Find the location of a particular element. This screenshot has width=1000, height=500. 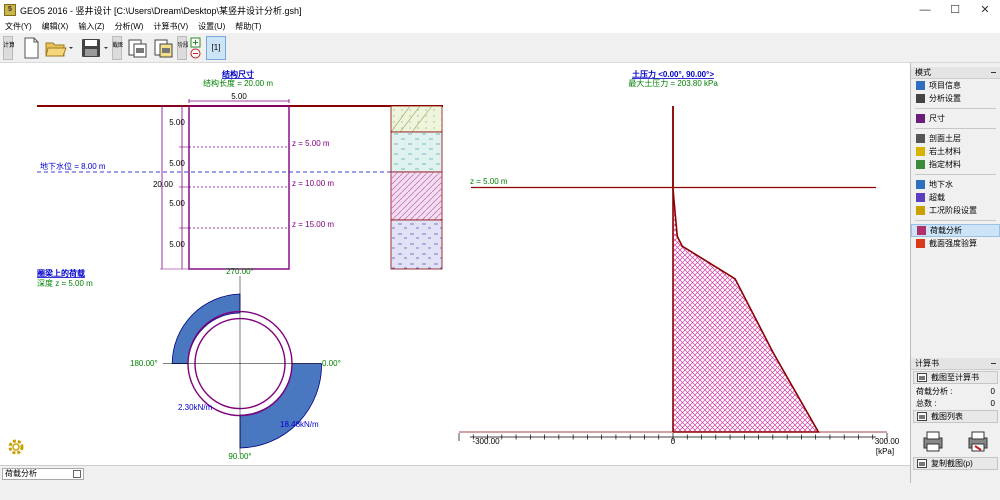

seg-dim-1: 5.00 is located at coordinates (177, 122).